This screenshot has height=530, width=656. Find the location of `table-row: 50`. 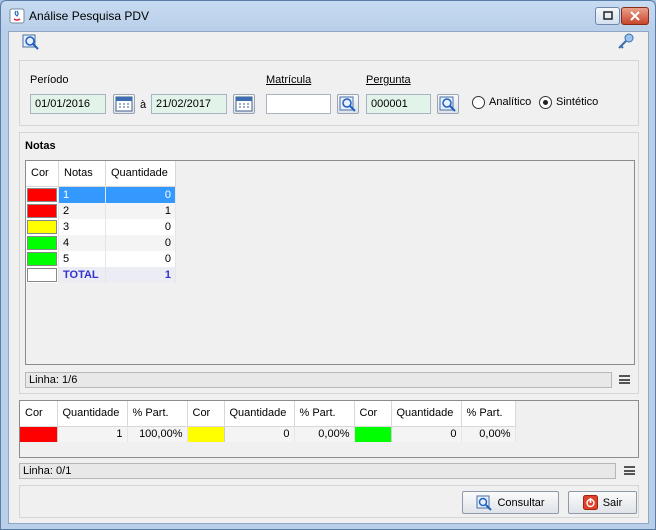

table-row: 50 is located at coordinates (101, 258).